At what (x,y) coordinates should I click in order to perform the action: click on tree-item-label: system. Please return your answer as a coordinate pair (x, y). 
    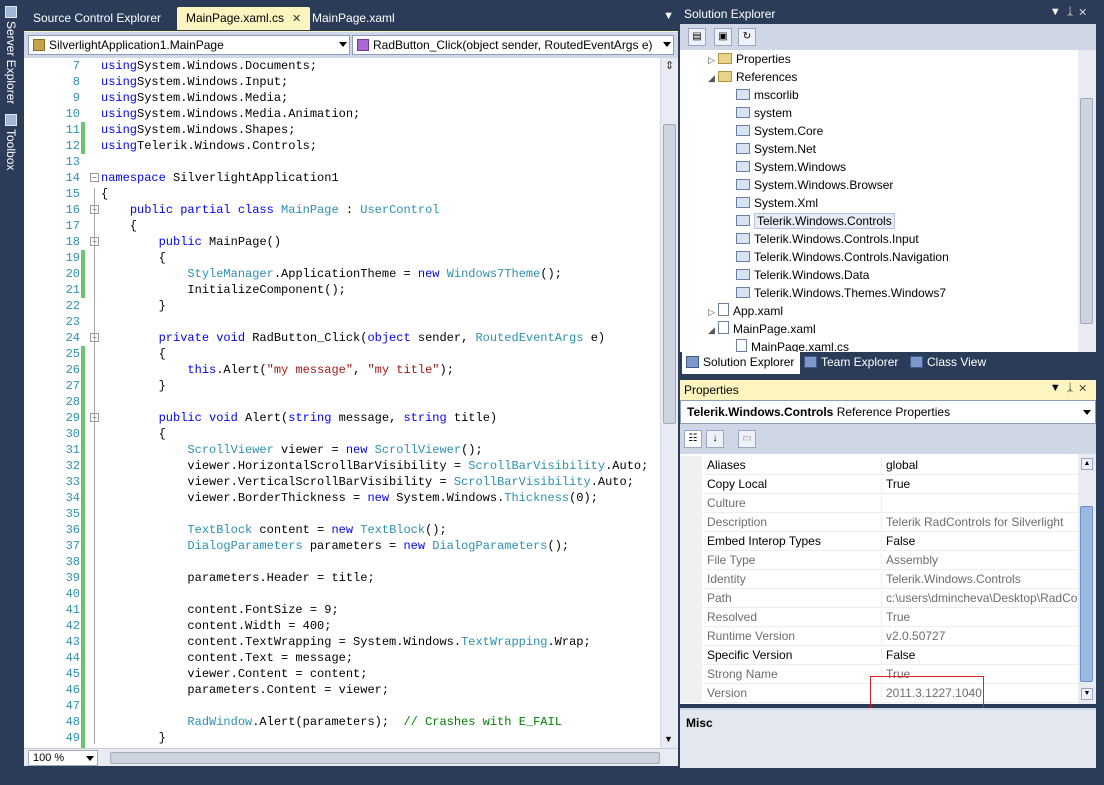
    Looking at the image, I should click on (773, 113).